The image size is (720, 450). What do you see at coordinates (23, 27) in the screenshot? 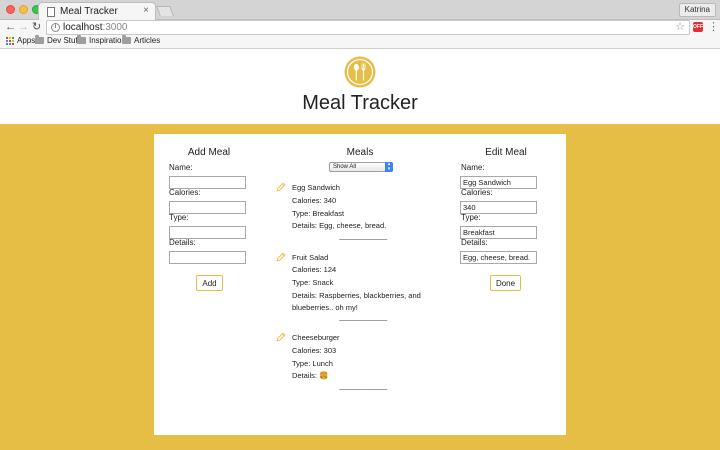
I see `forward-arrow-icon: →` at bounding box center [23, 27].